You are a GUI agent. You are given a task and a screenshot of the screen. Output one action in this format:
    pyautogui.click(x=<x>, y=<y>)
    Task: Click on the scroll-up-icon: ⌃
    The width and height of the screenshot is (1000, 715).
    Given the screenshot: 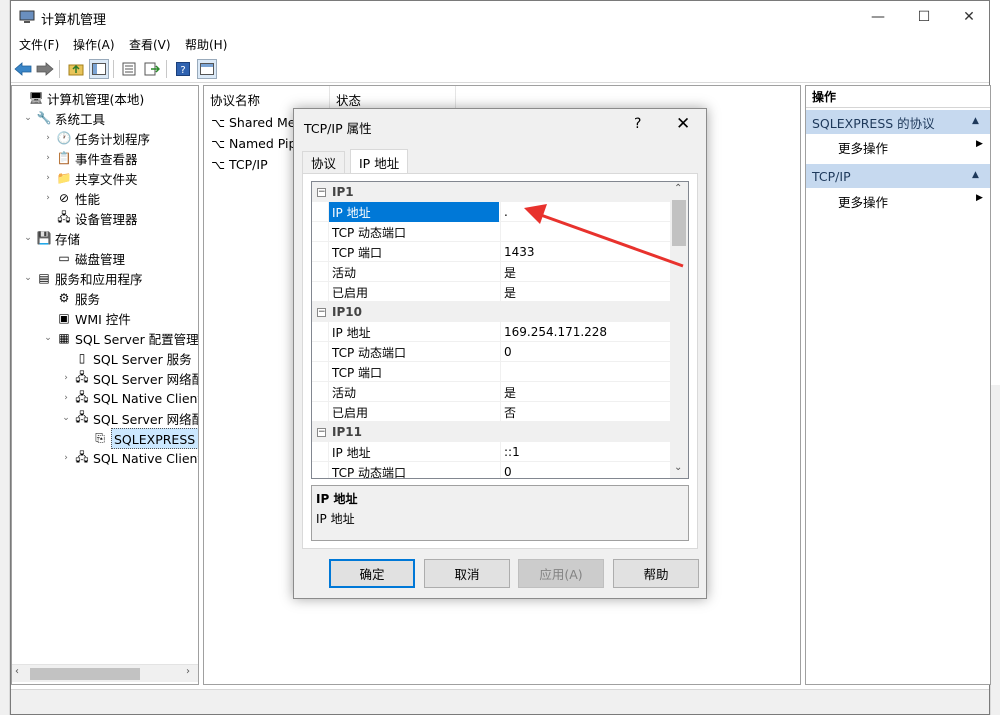 What is the action you would take?
    pyautogui.click(x=678, y=188)
    